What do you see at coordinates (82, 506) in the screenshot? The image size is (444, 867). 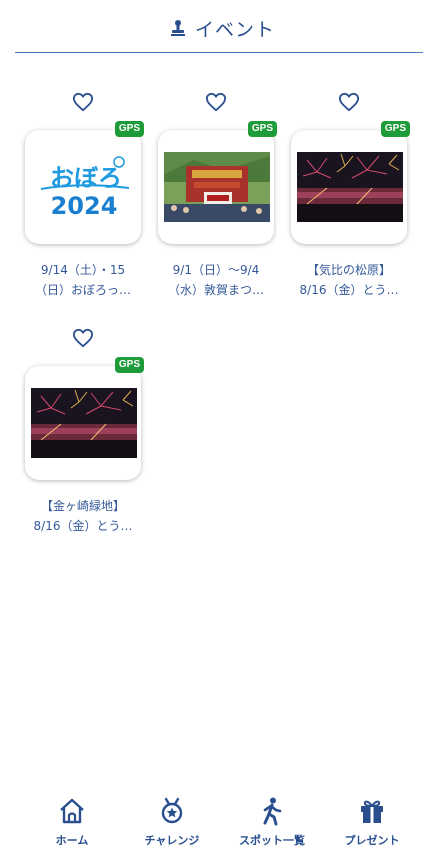 I see `event-caption-line: 【金ヶ崎緑地】` at bounding box center [82, 506].